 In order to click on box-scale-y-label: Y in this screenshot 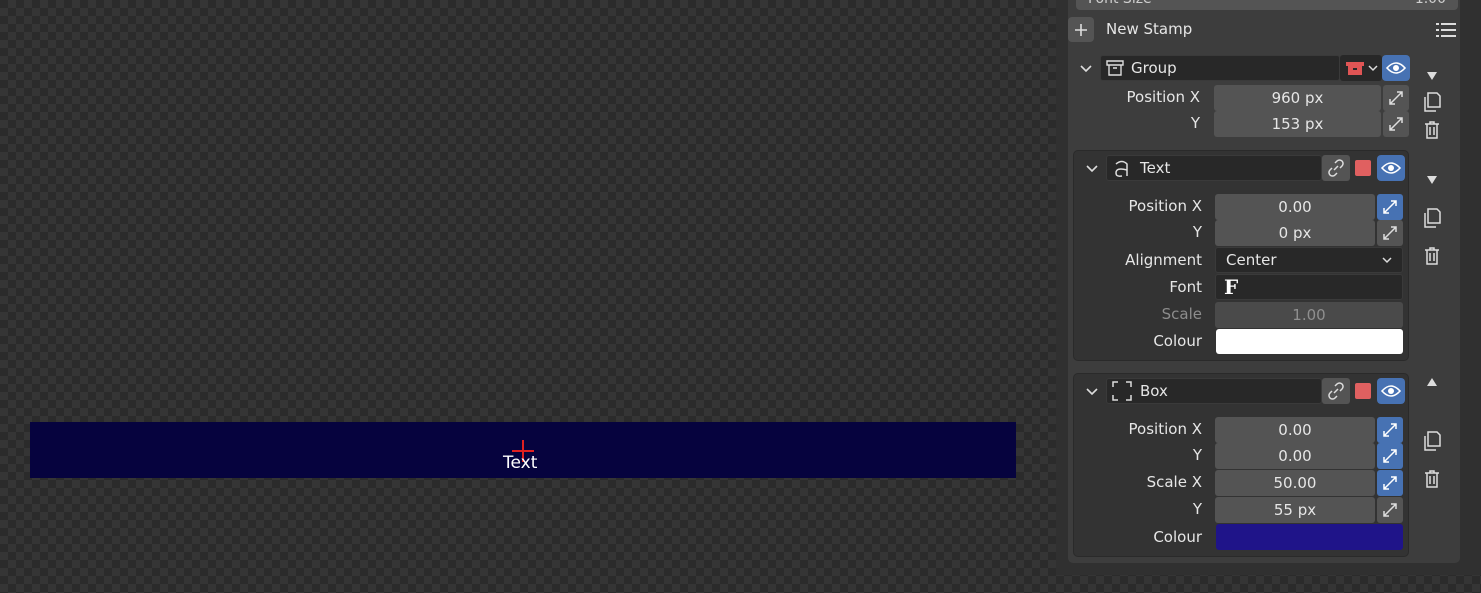, I will do `click(1197, 509)`.